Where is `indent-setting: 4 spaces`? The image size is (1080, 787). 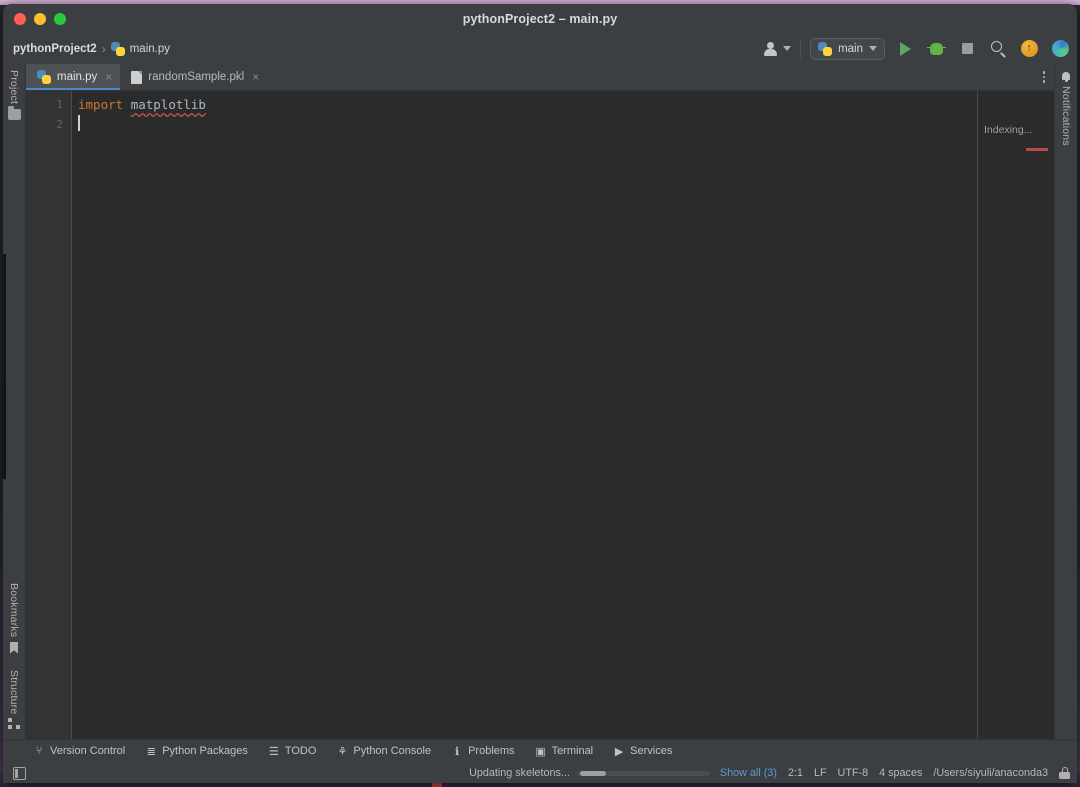
indent-setting: 4 spaces is located at coordinates (900, 773).